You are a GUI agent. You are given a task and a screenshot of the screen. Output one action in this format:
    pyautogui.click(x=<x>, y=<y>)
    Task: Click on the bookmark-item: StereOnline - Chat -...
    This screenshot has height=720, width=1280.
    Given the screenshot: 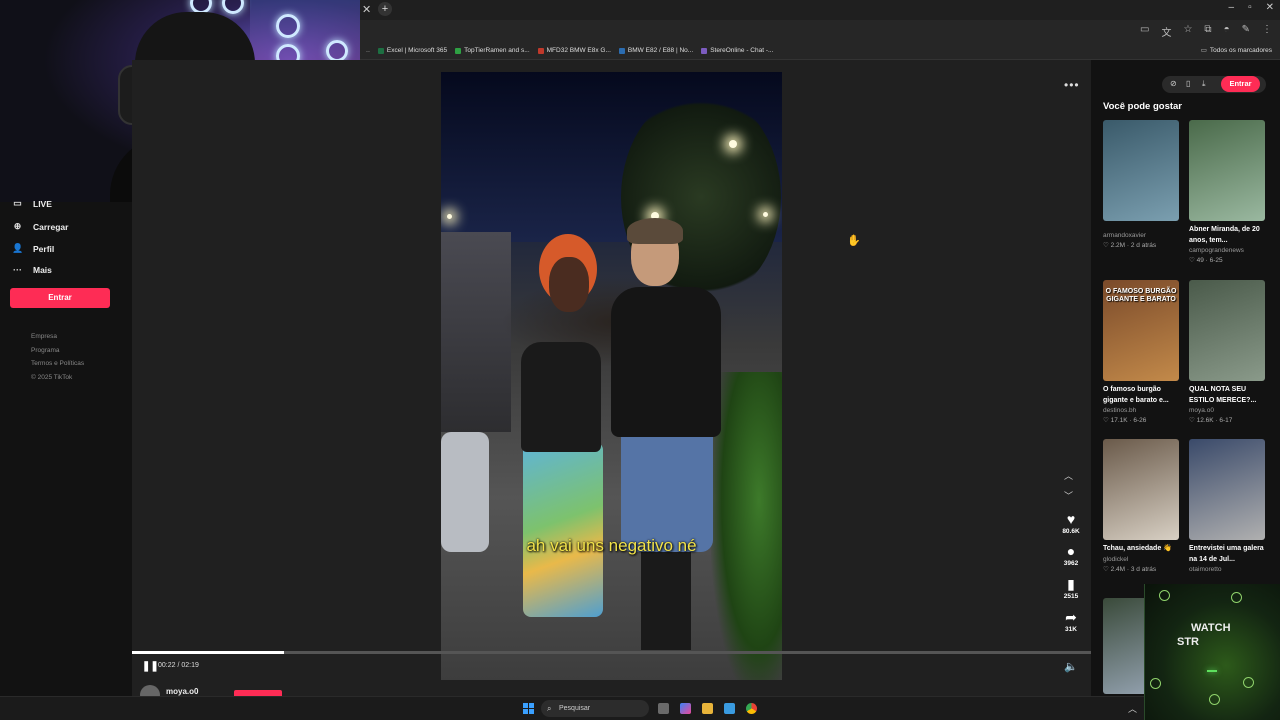 What is the action you would take?
    pyautogui.click(x=737, y=50)
    